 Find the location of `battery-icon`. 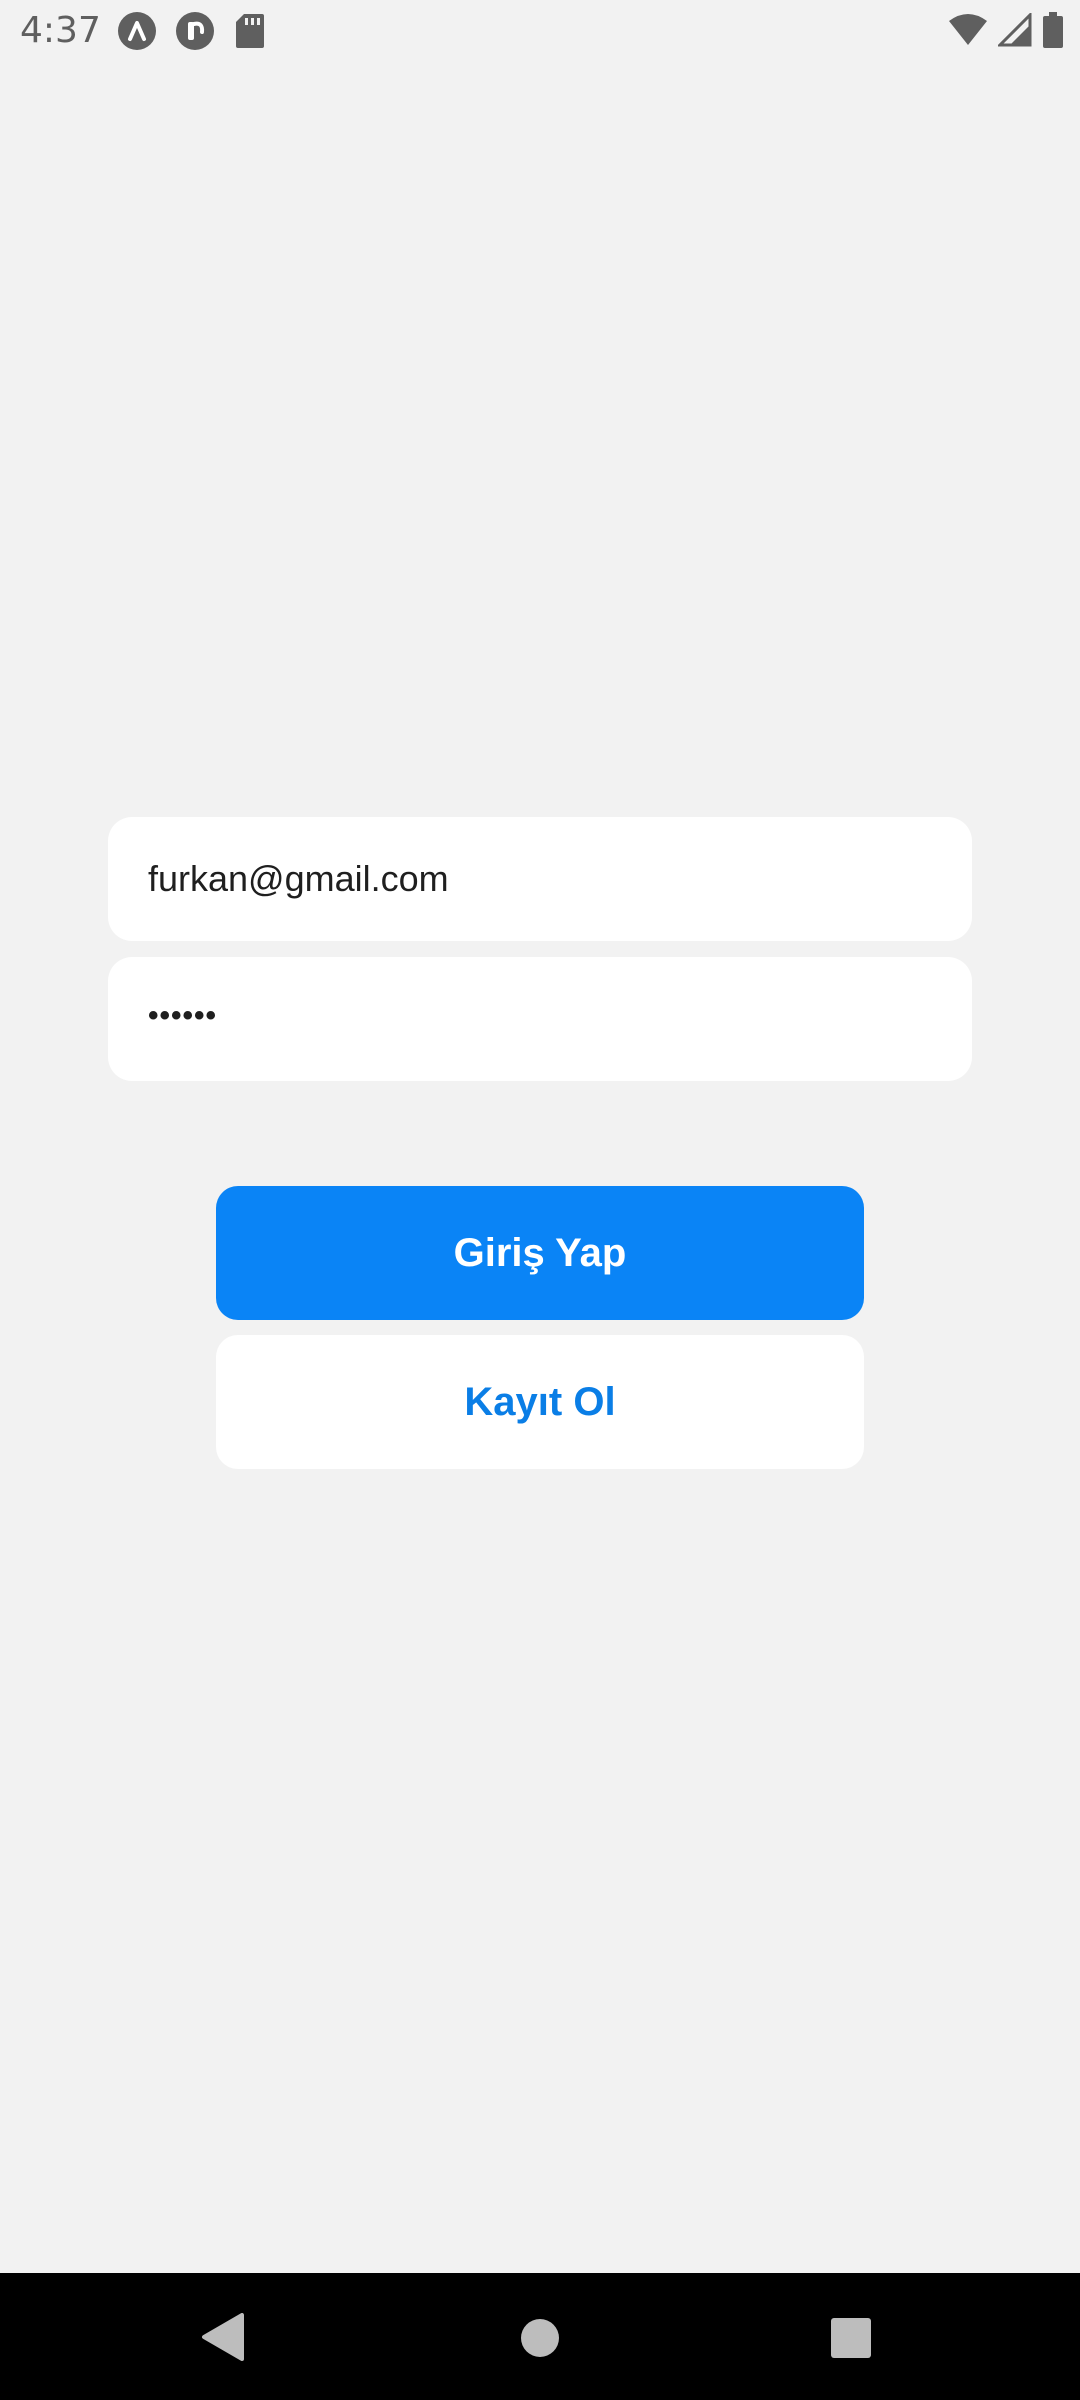

battery-icon is located at coordinates (1053, 30).